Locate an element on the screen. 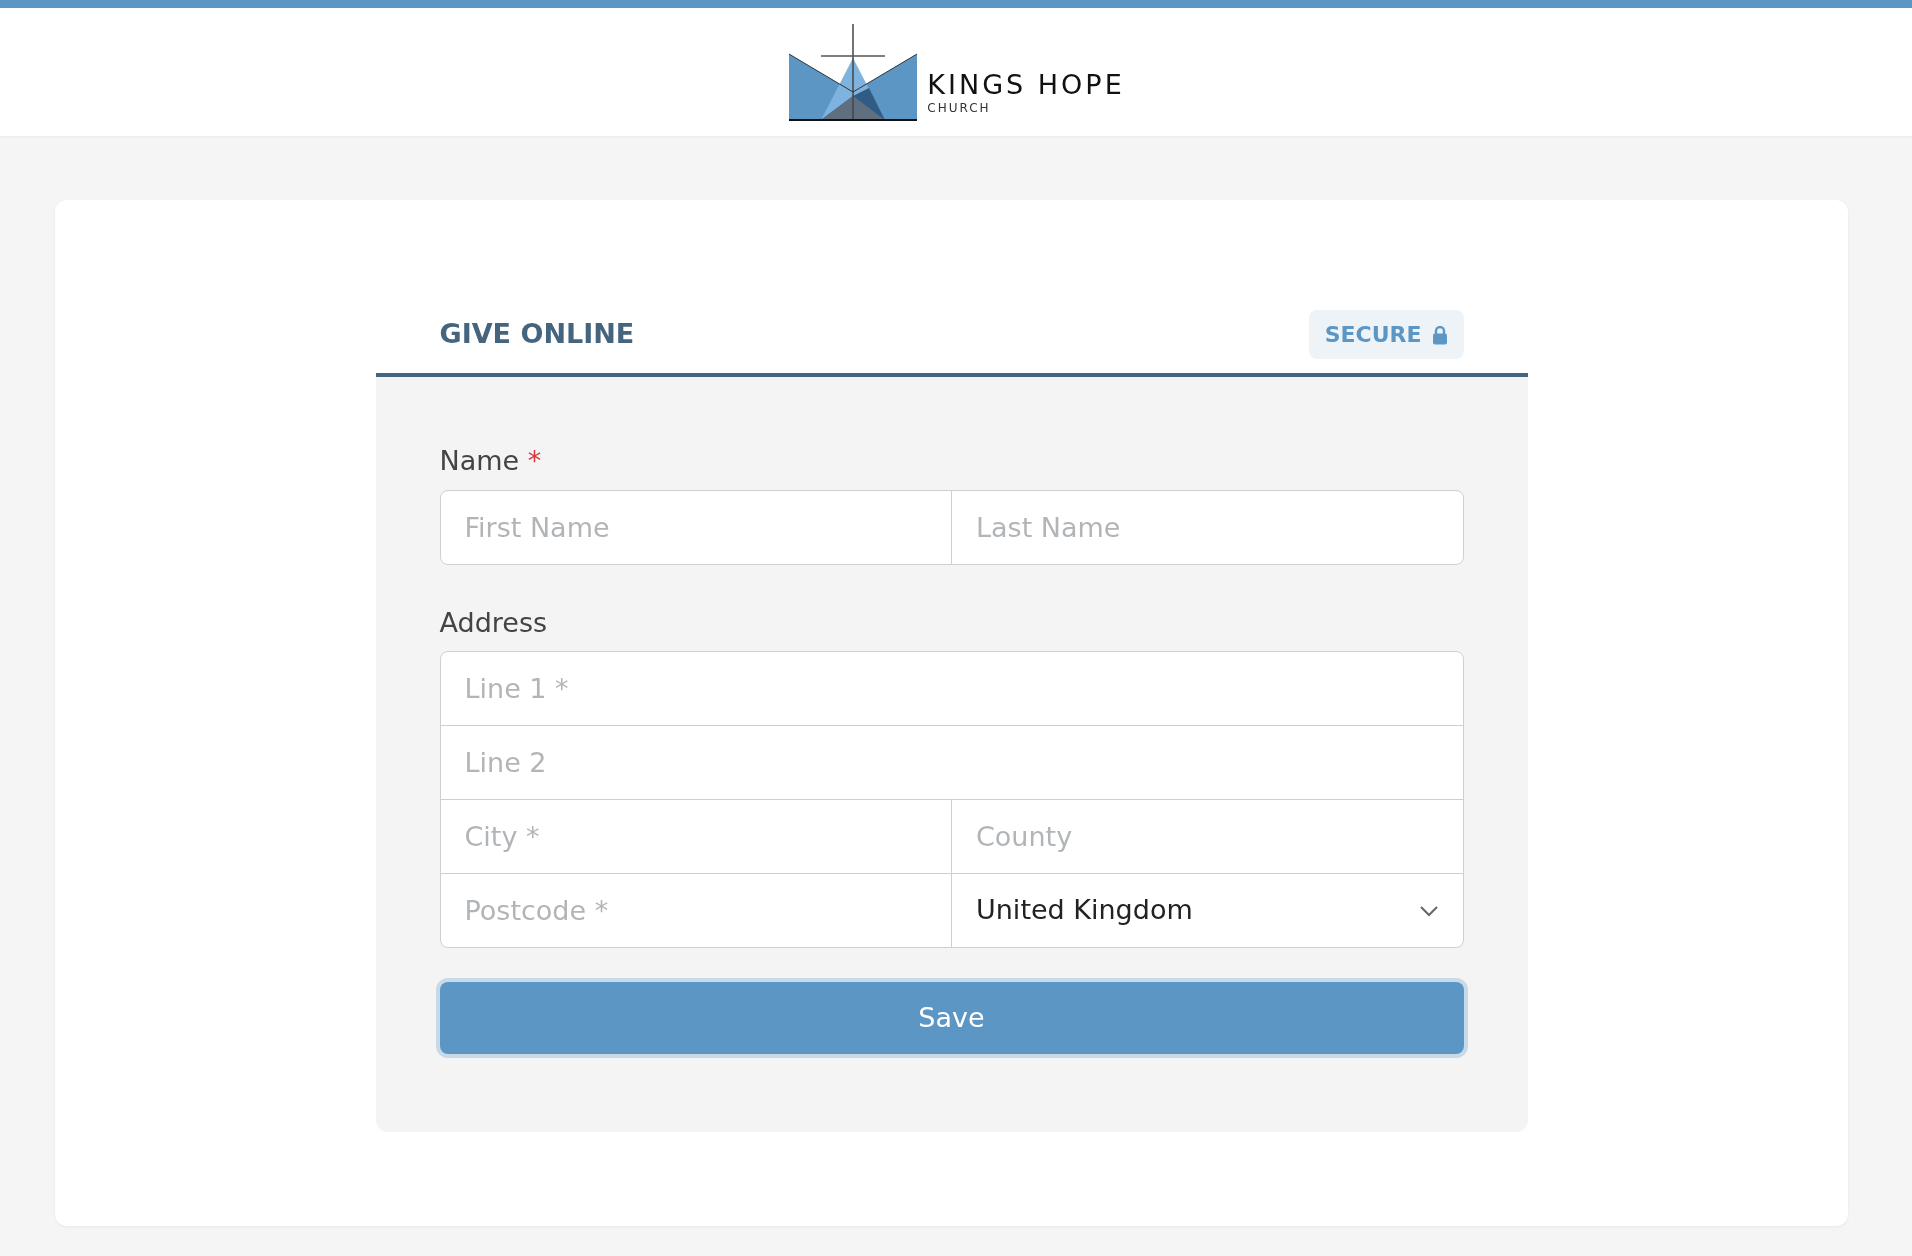 The image size is (1912, 1256). crown-cross-icon is located at coordinates (853, 72).